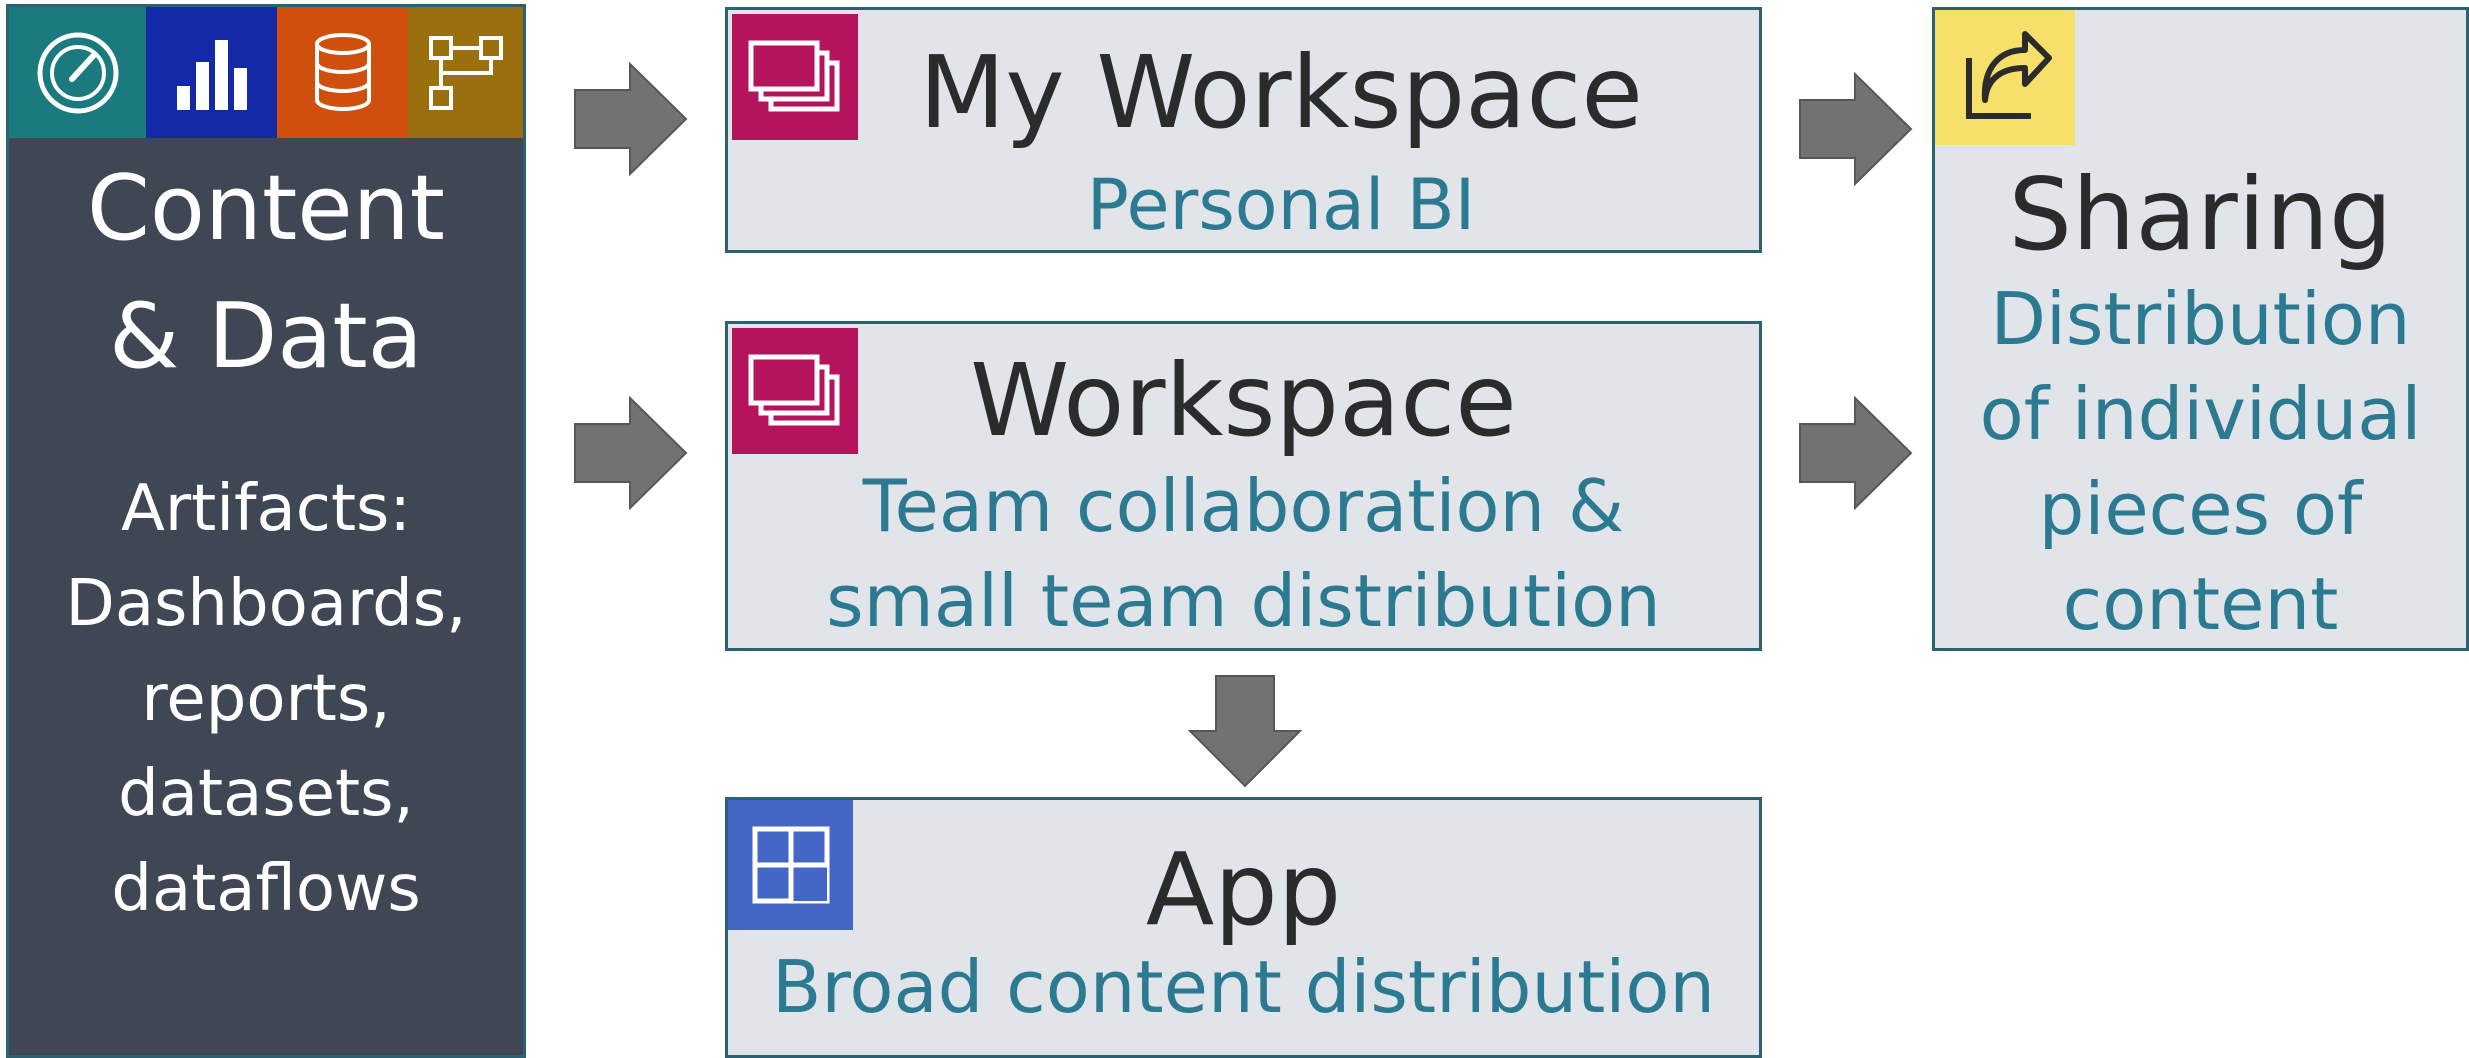  I want to click on gauge-tile, so click(77, 72).